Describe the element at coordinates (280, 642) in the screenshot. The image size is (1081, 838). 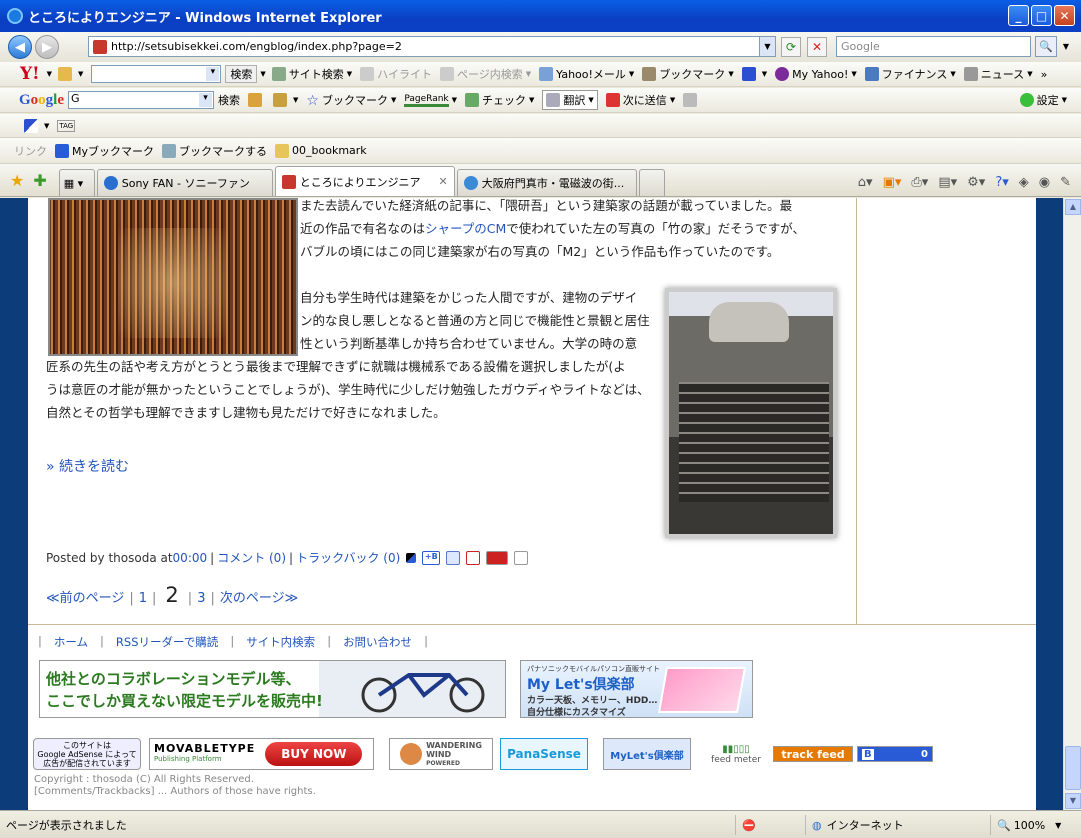
I see `footer-search-link: サイト内検索` at that location.